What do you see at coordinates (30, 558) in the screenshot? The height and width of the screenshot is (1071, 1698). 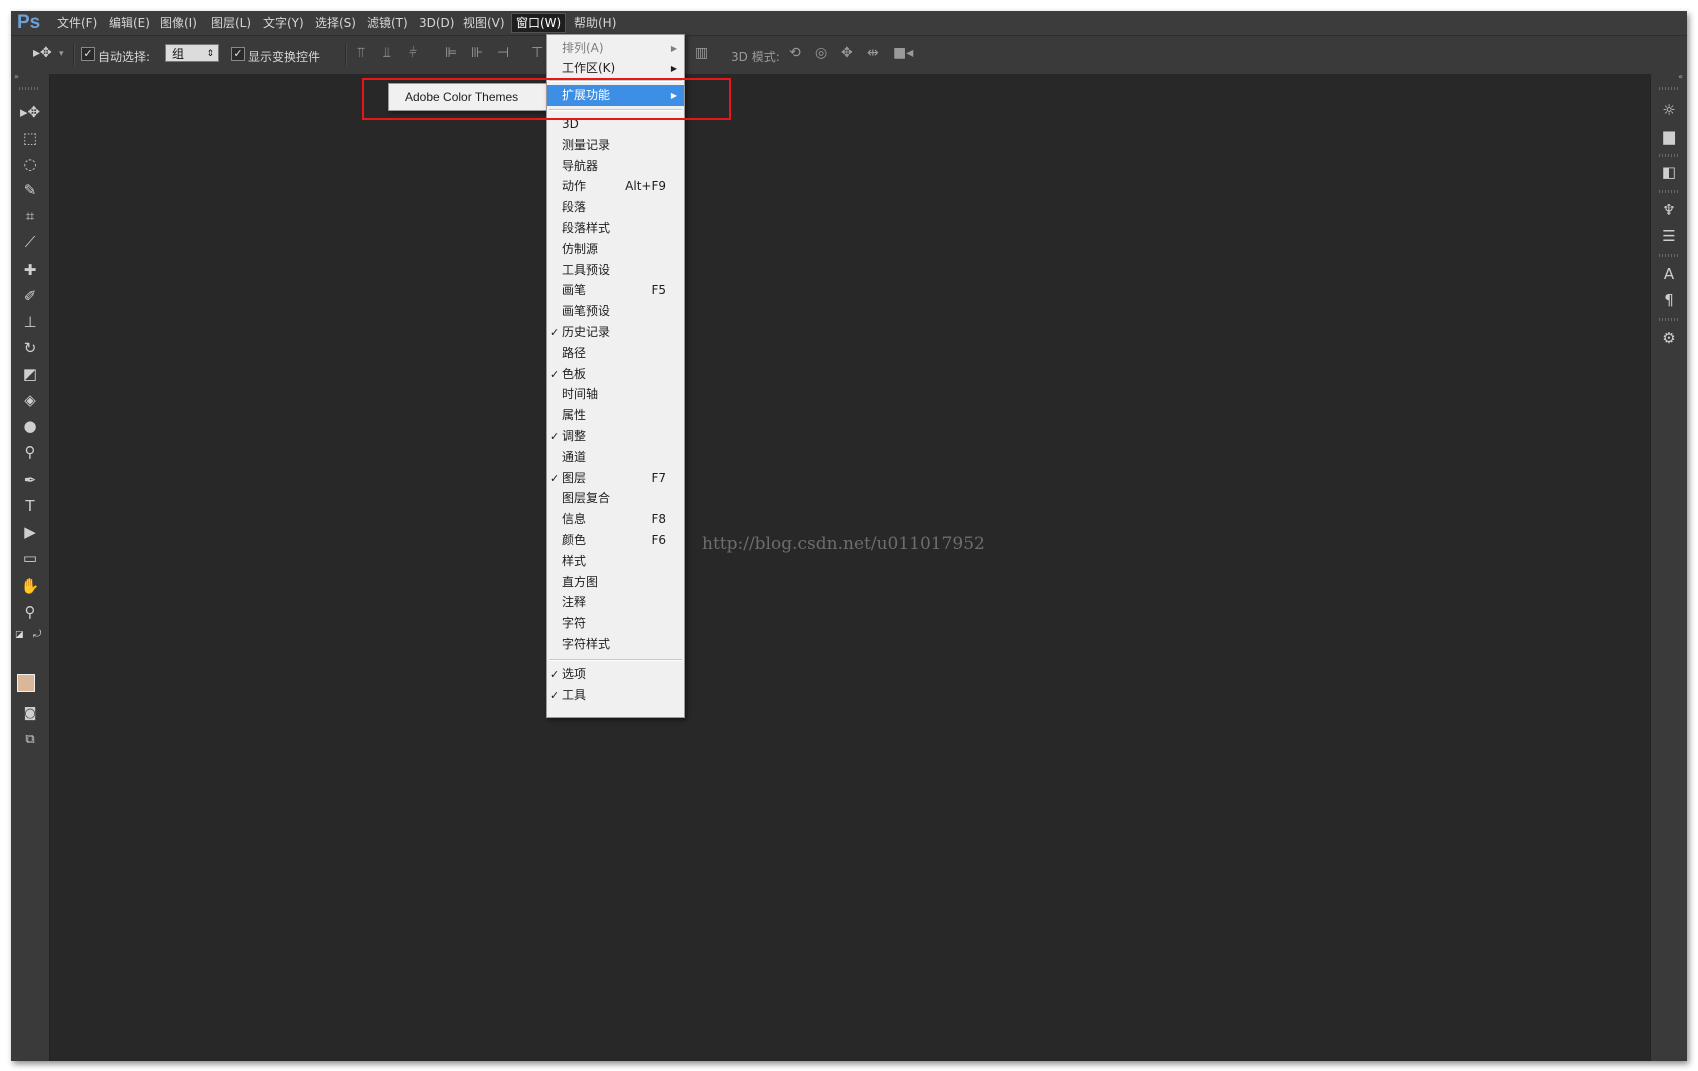 I see `shape-icon: ▭` at bounding box center [30, 558].